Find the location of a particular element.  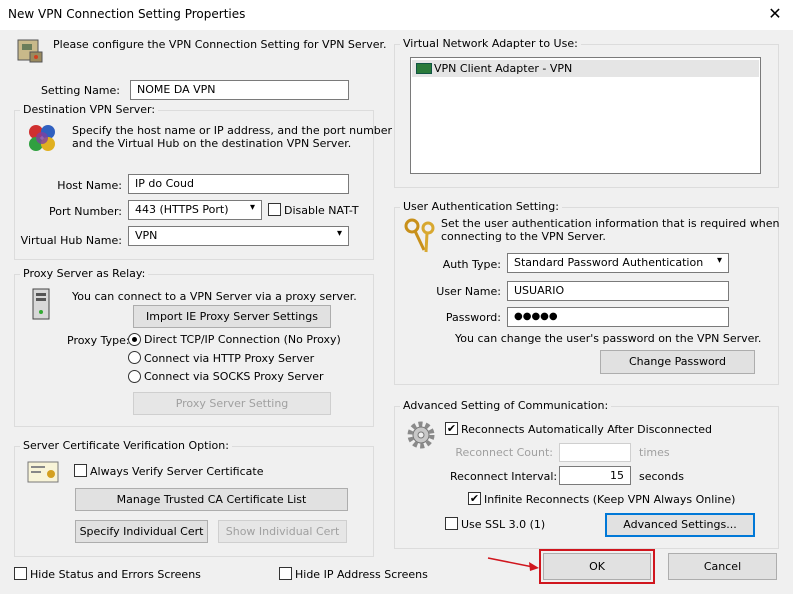

port-number-select: 443 (HTTPS Port) ▾ is located at coordinates (195, 210).